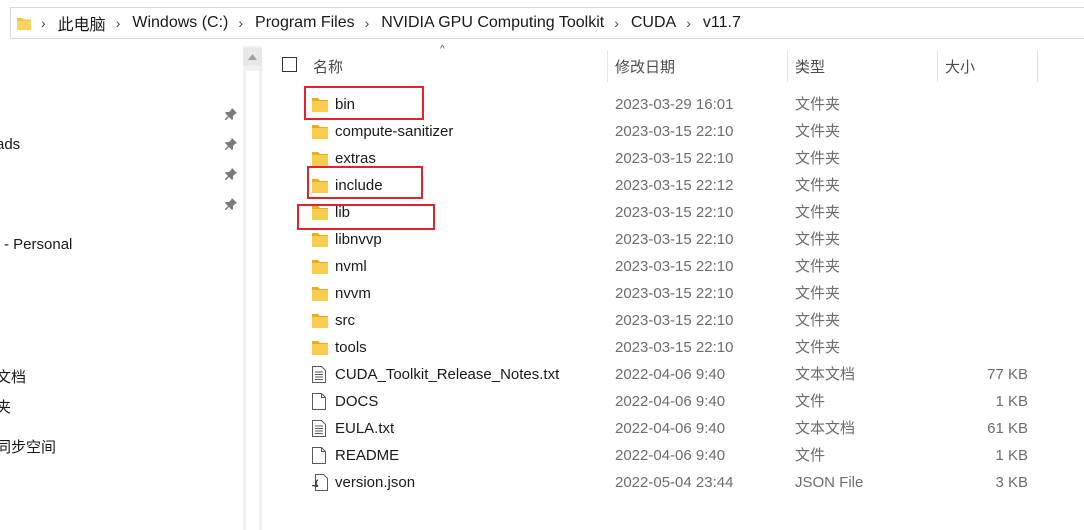  Describe the element at coordinates (252, 300) in the screenshot. I see `scrollbar-thumb` at that location.